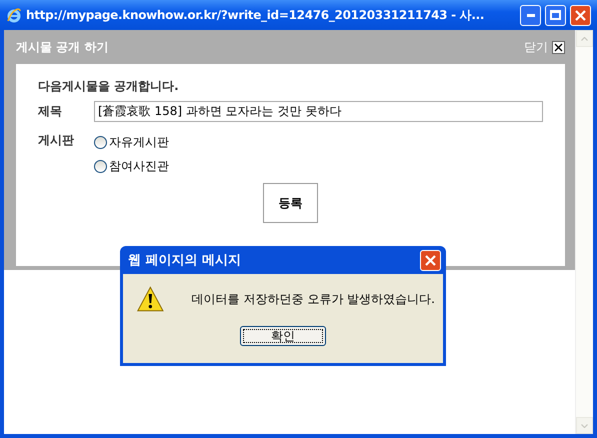 The width and height of the screenshot is (597, 438). Describe the element at coordinates (584, 38) in the screenshot. I see `chevron-up-icon` at that location.